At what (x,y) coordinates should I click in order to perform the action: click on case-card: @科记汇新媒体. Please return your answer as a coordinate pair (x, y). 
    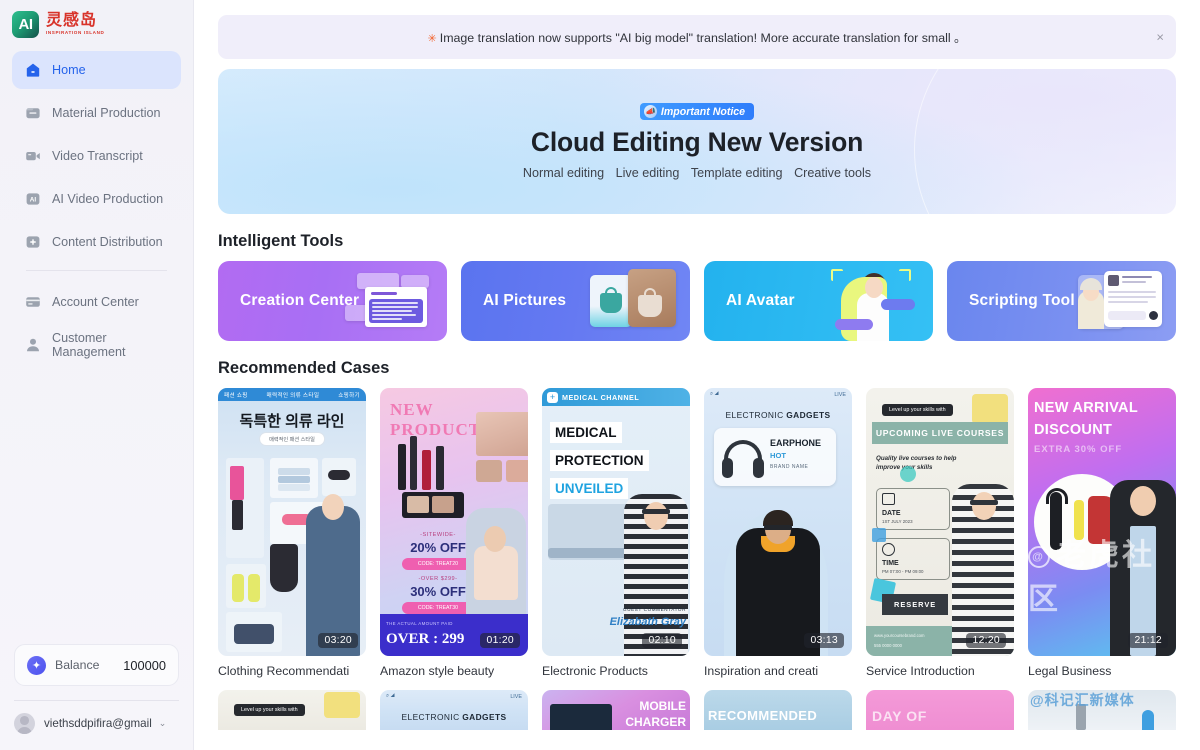
    Looking at the image, I should click on (1102, 710).